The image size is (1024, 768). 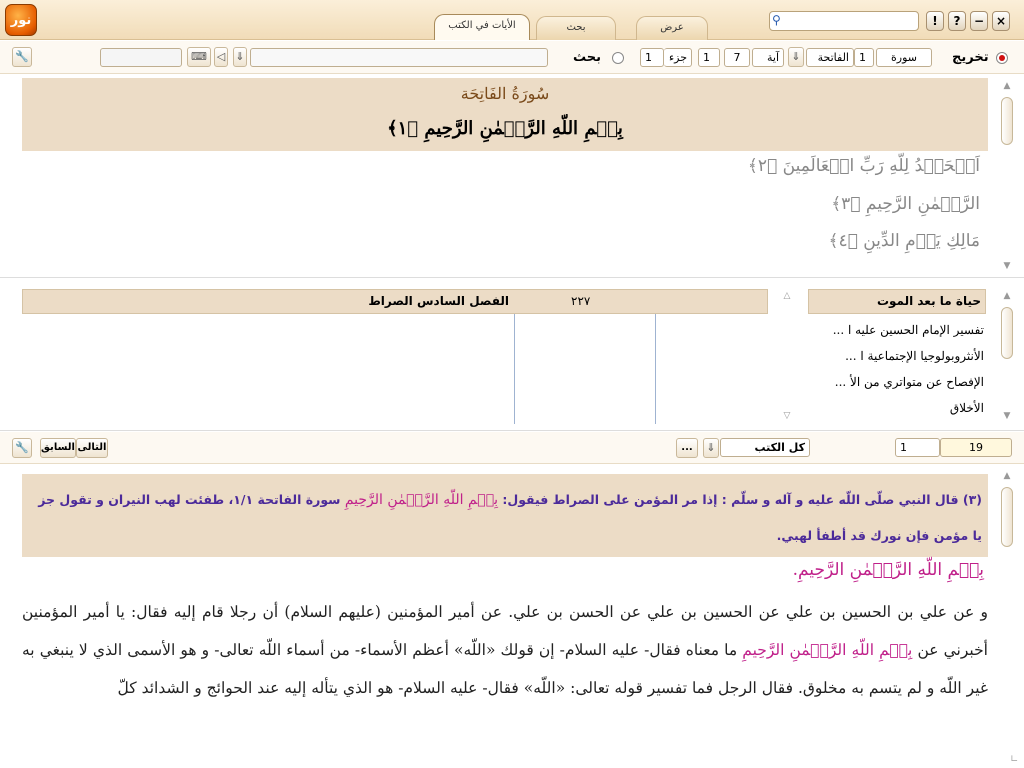 What do you see at coordinates (864, 57) in the screenshot?
I see `surah-number-field: 1` at bounding box center [864, 57].